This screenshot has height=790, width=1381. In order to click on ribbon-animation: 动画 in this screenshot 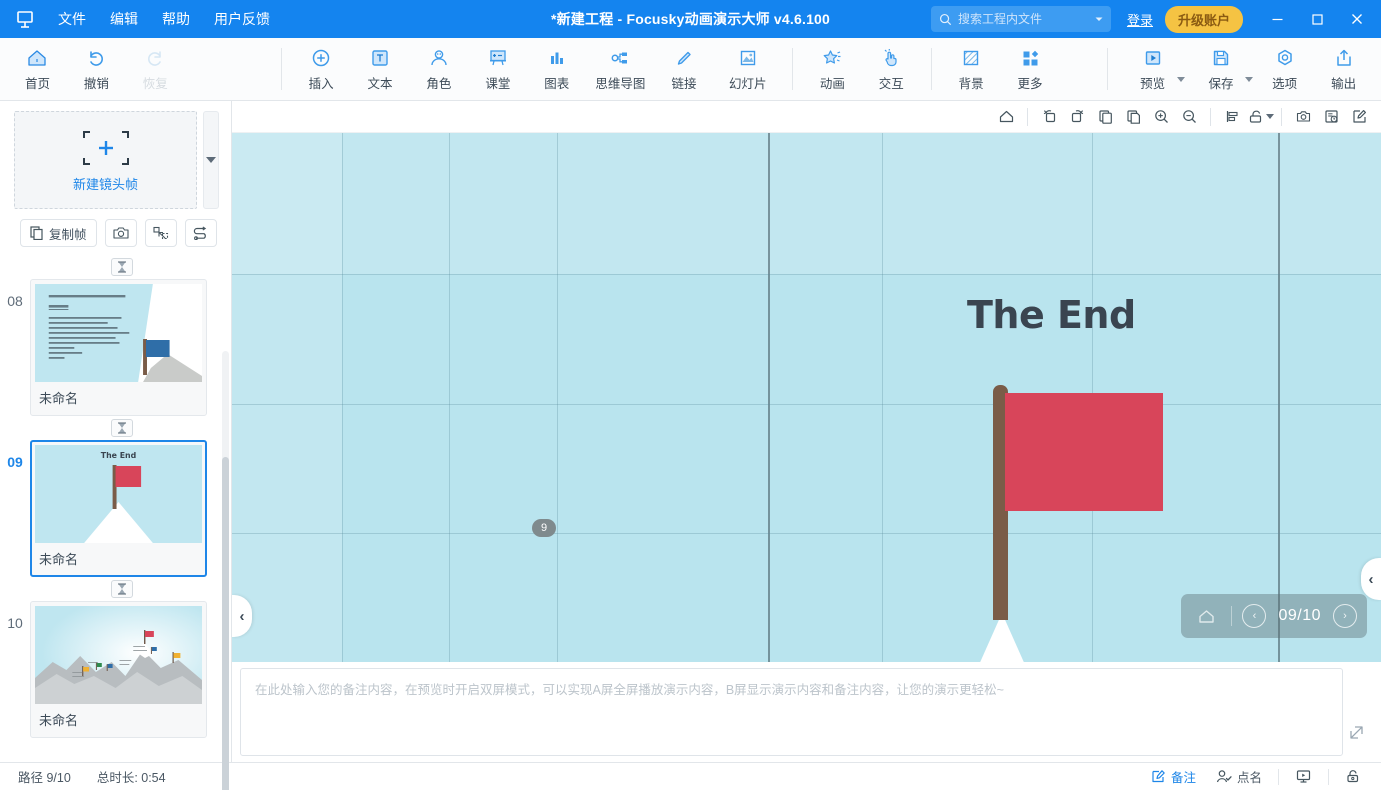, I will do `click(832, 69)`.